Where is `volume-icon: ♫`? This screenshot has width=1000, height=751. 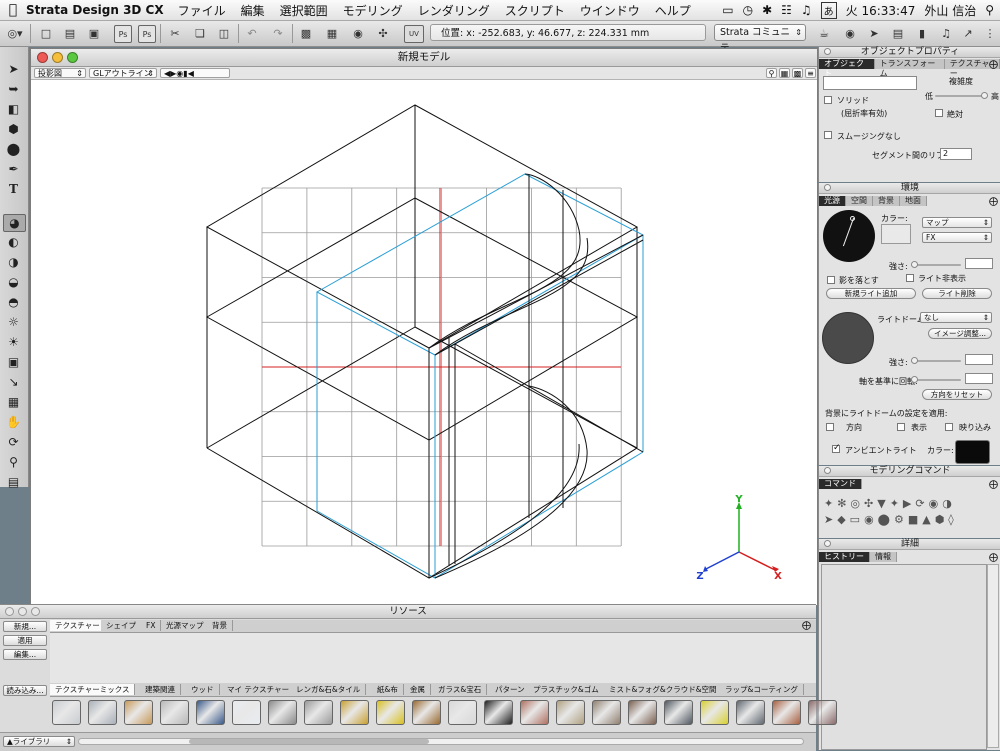
volume-icon: ♫ is located at coordinates (806, 10).